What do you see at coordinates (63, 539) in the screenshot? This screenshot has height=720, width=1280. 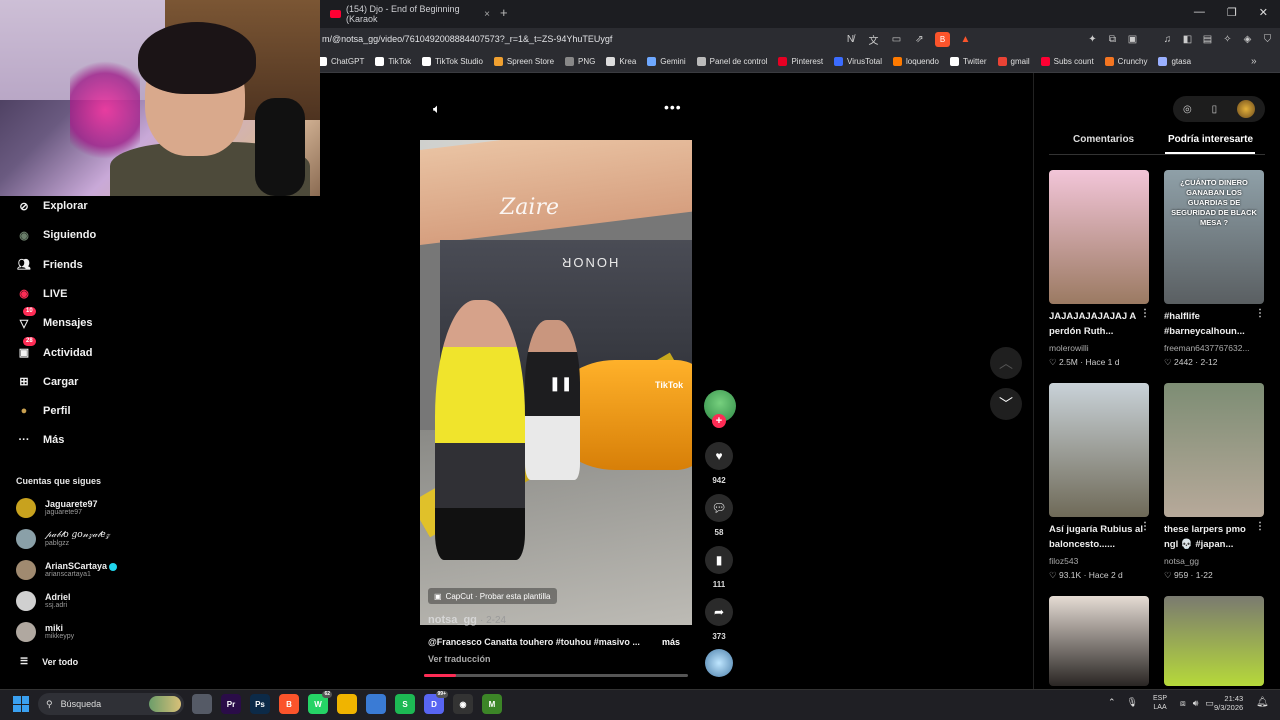 I see `following-account: 𝓅𝒶𝒷𝓁𝑜 𝑔𝑜𝓃𝓏𝒶𝓁𝑒𝓏 pablgzz` at bounding box center [63, 539].